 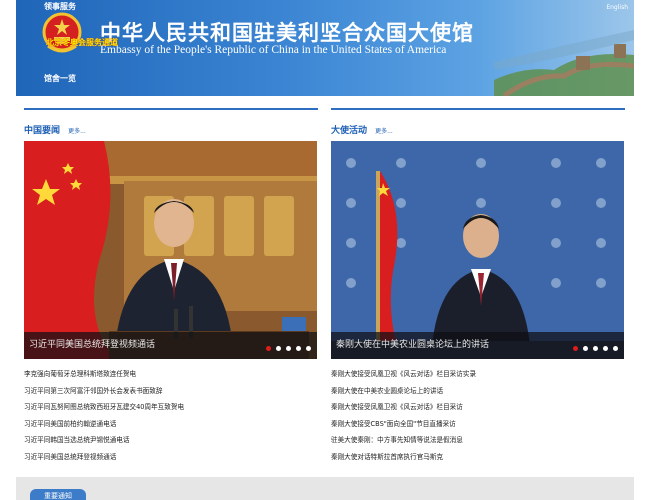 What do you see at coordinates (171, 424) in the screenshot?
I see `news-item: 习近平同美国前柏约翰逆通电话` at bounding box center [171, 424].